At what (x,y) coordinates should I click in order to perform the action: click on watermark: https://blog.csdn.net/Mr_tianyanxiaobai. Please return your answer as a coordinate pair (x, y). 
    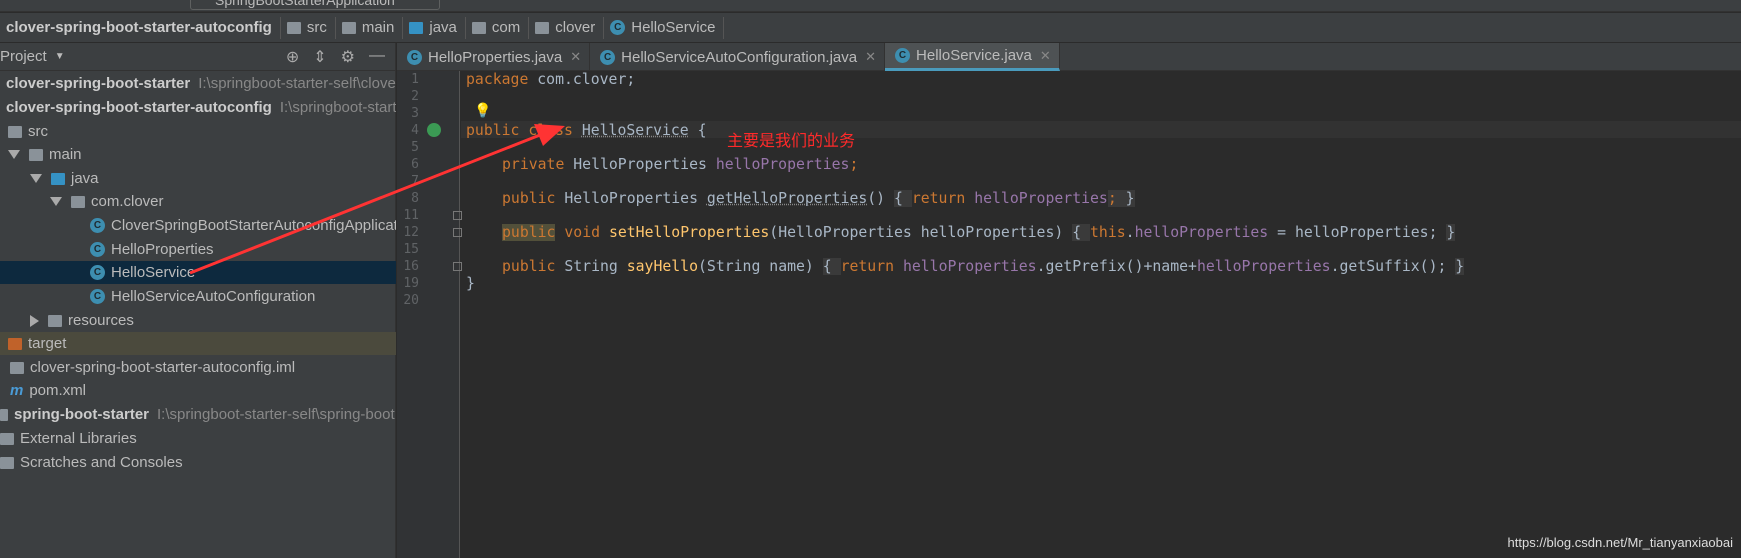
    Looking at the image, I should click on (1620, 542).